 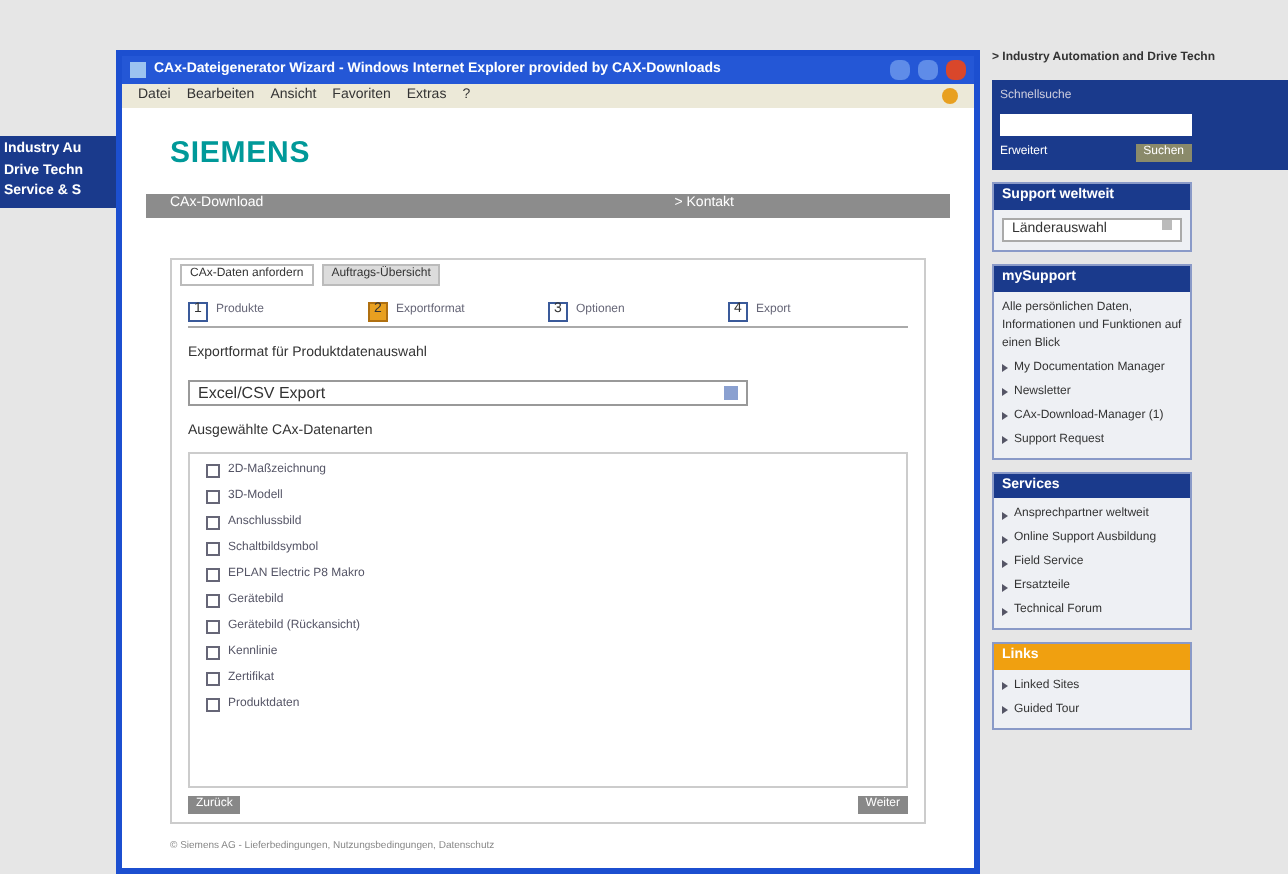 What do you see at coordinates (138, 70) in the screenshot?
I see `page-icon` at bounding box center [138, 70].